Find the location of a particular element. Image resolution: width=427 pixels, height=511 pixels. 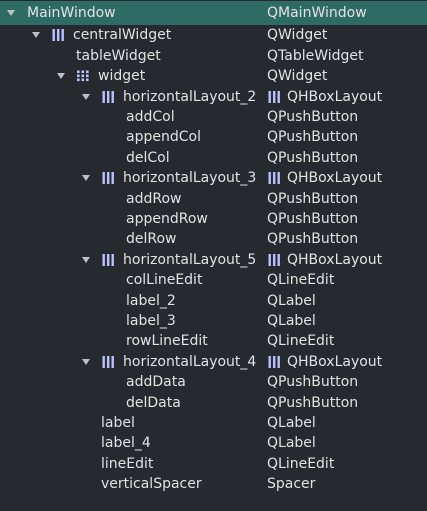

object-name-cell: appendCol is located at coordinates (131, 137).